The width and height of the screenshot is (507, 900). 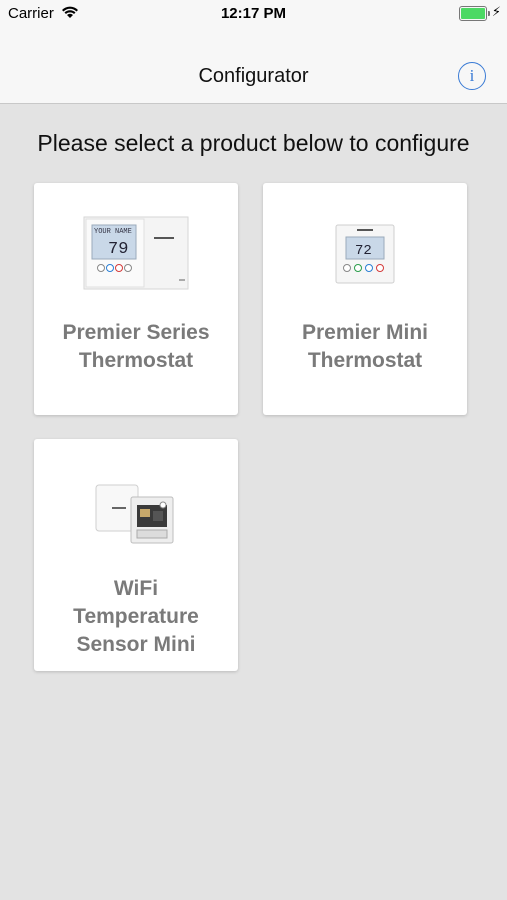 I want to click on battery-icon, so click(x=474, y=13).